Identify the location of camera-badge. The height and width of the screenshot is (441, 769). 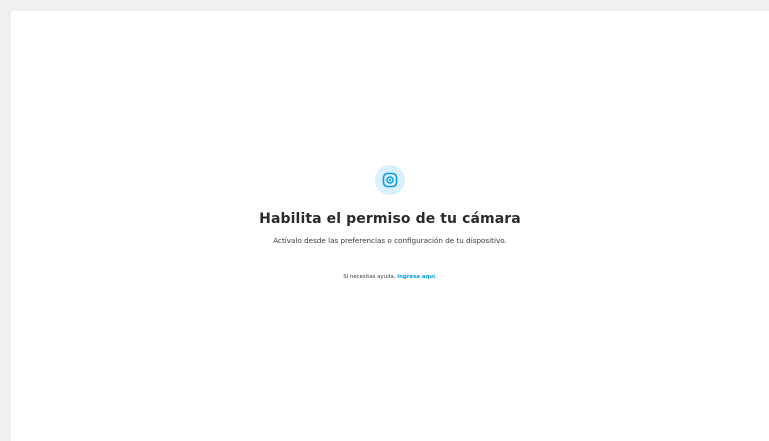
(390, 180).